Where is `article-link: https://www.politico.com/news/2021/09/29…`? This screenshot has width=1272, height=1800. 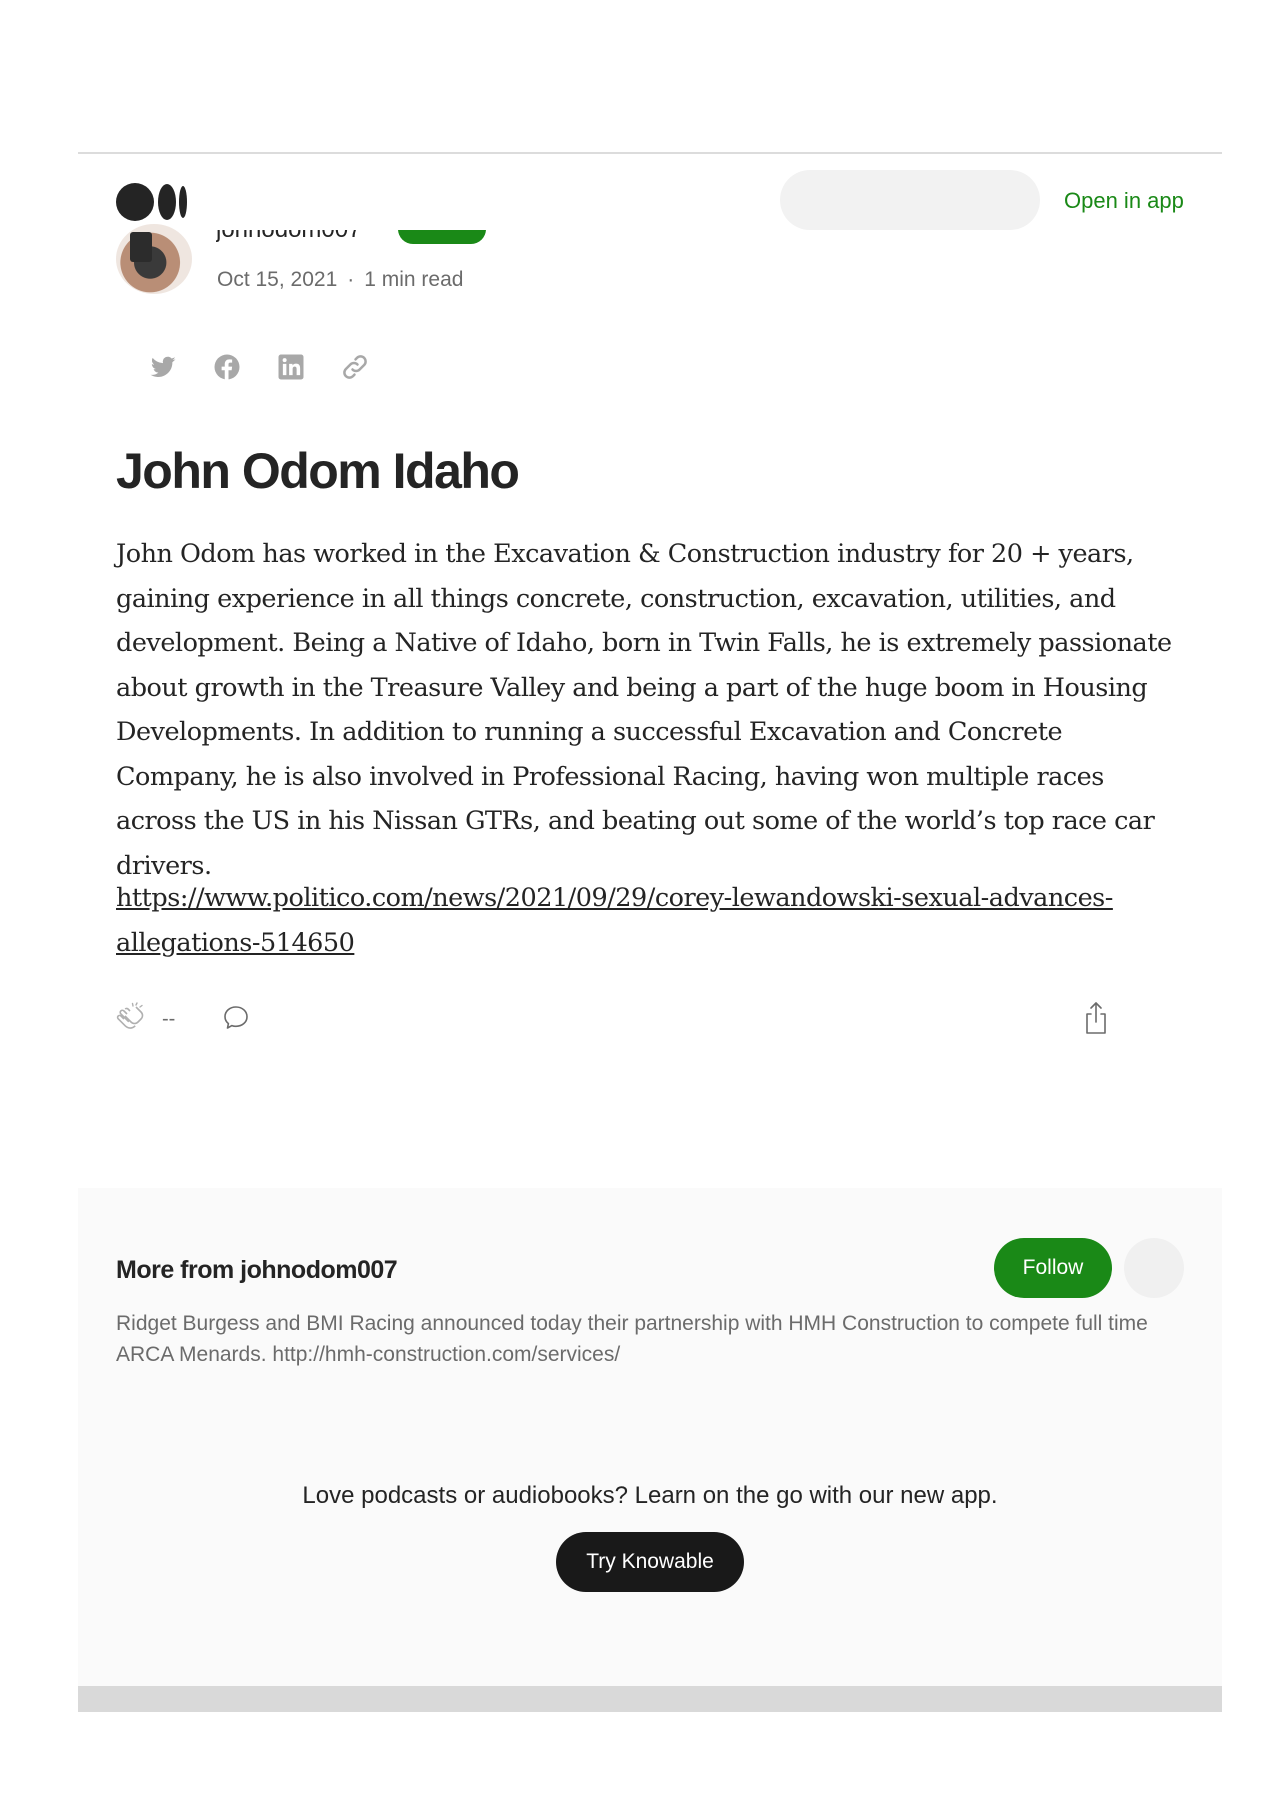
article-link: https://www.politico.com/news/2021/09/29… is located at coordinates (651, 920).